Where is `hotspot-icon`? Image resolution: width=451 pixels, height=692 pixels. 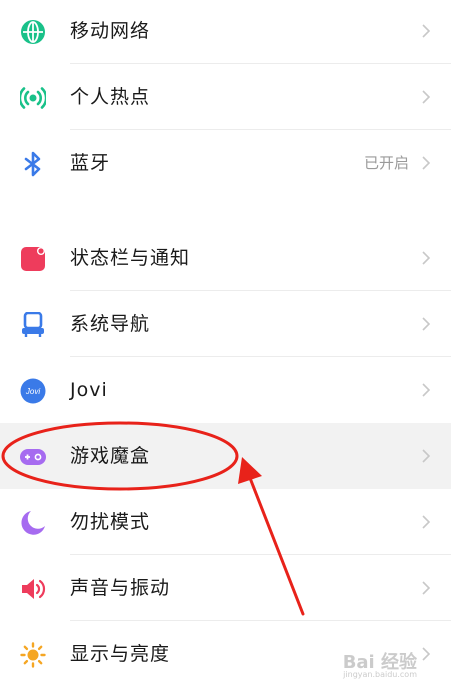 hotspot-icon is located at coordinates (33, 98).